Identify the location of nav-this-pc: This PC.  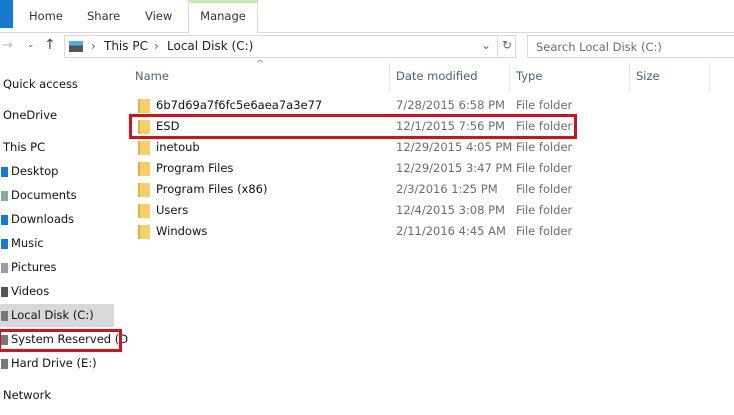
(24, 147).